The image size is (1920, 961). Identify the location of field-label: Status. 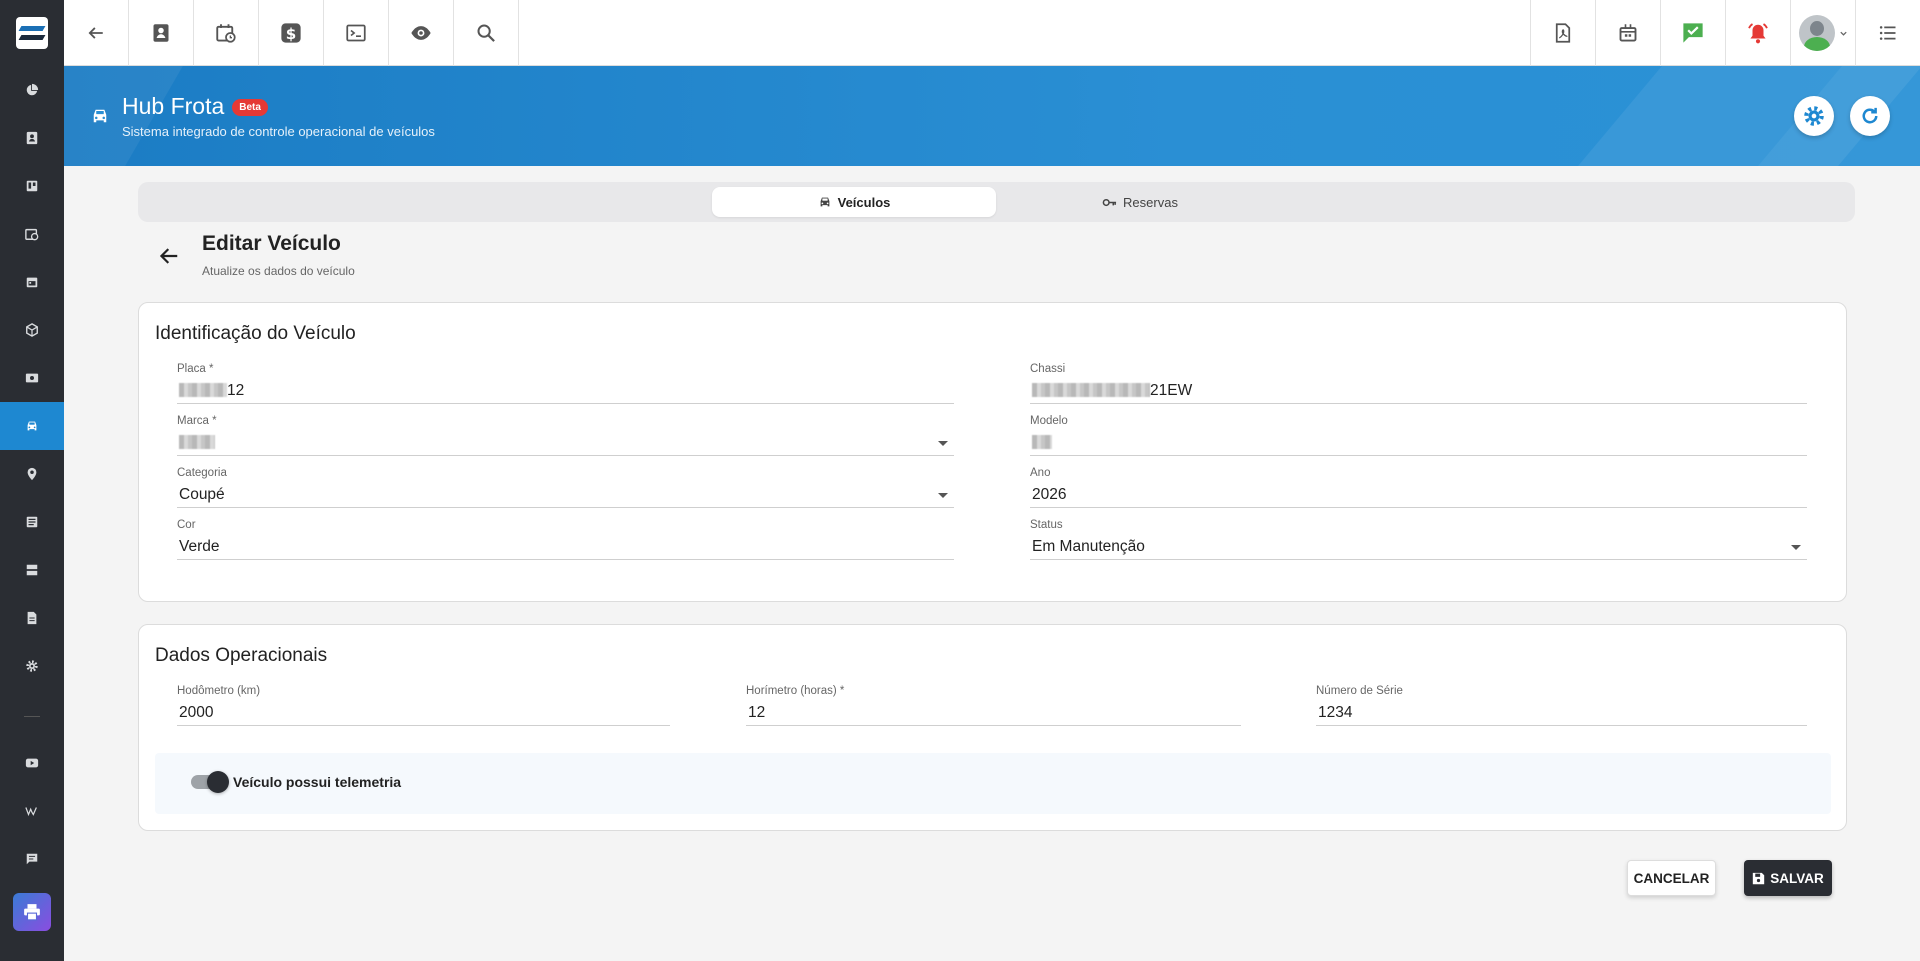
(1046, 525).